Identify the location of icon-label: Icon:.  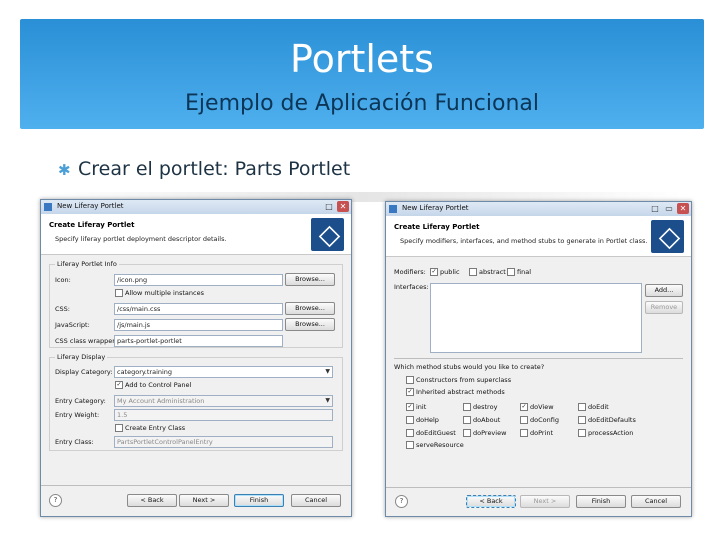
(63, 280).